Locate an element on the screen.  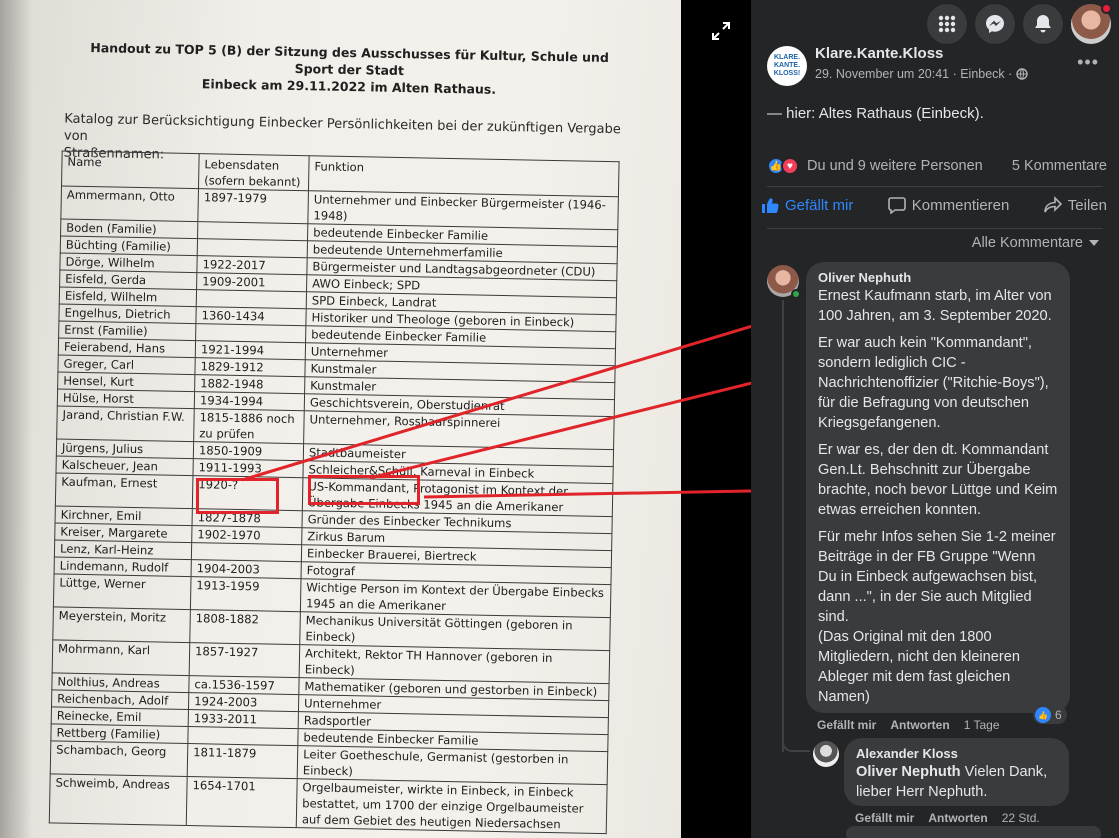
name-cell: Lenz, Karl-Heinz is located at coordinates (123, 549).